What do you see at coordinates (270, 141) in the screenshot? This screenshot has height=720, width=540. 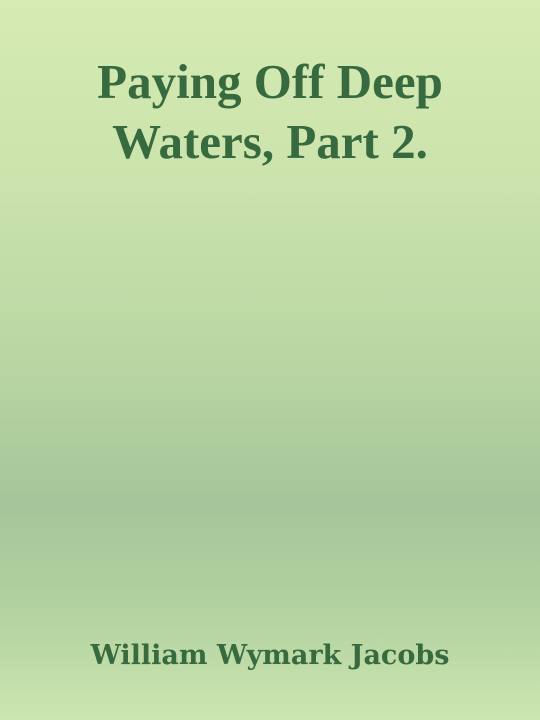 I see `book-title-line-2: Waters, Part 2.` at bounding box center [270, 141].